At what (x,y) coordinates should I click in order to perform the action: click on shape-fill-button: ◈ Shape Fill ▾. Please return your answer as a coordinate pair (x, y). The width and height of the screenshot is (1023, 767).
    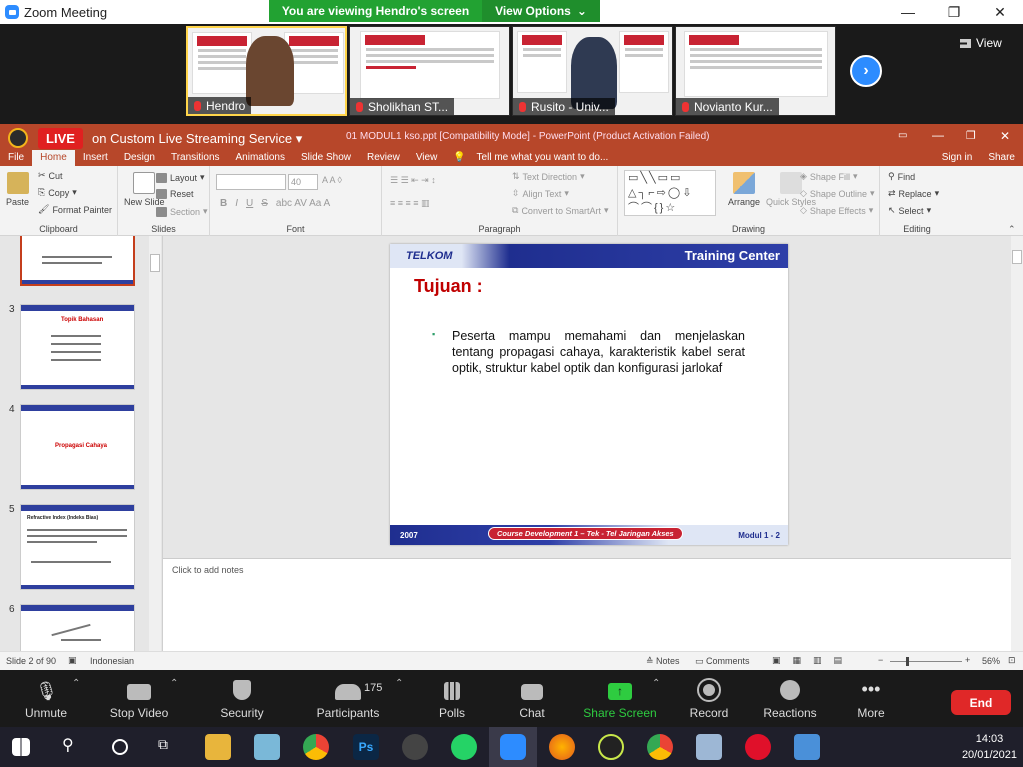
    Looking at the image, I should click on (828, 176).